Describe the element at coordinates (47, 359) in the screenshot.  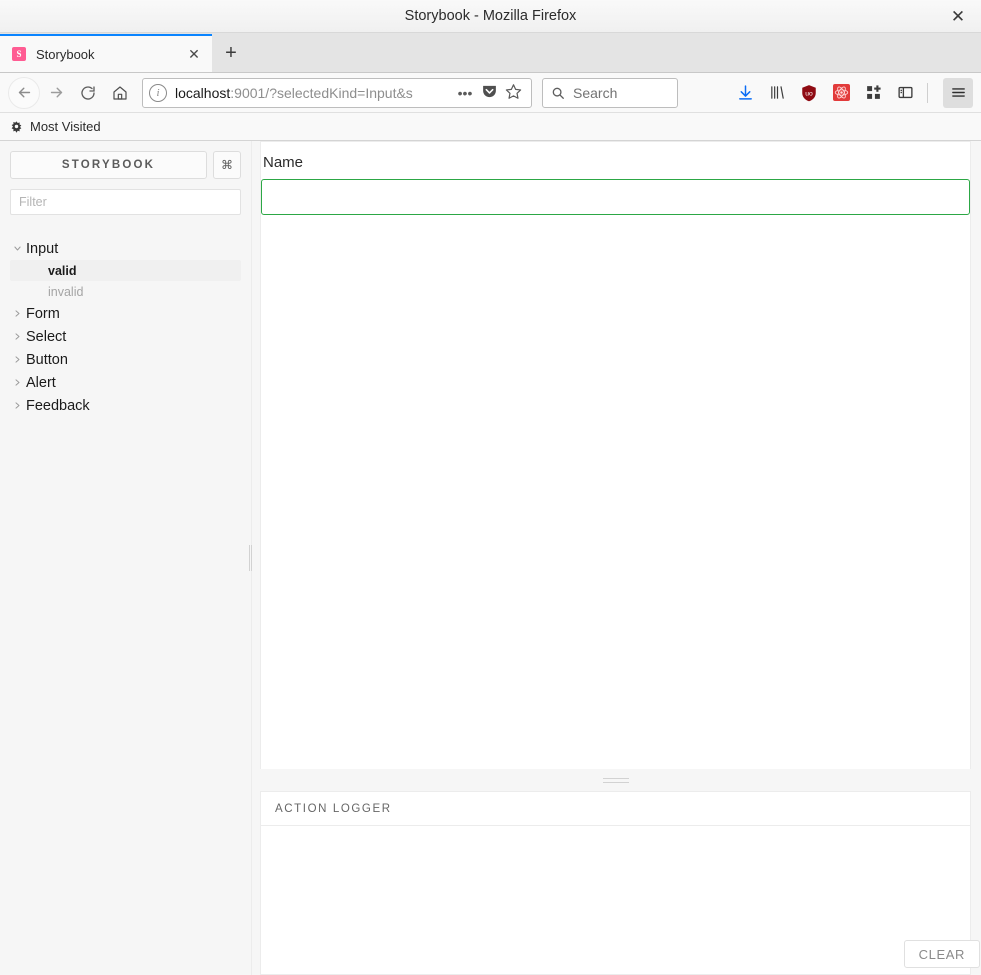
I see `sidebar-kind-label: Button` at that location.